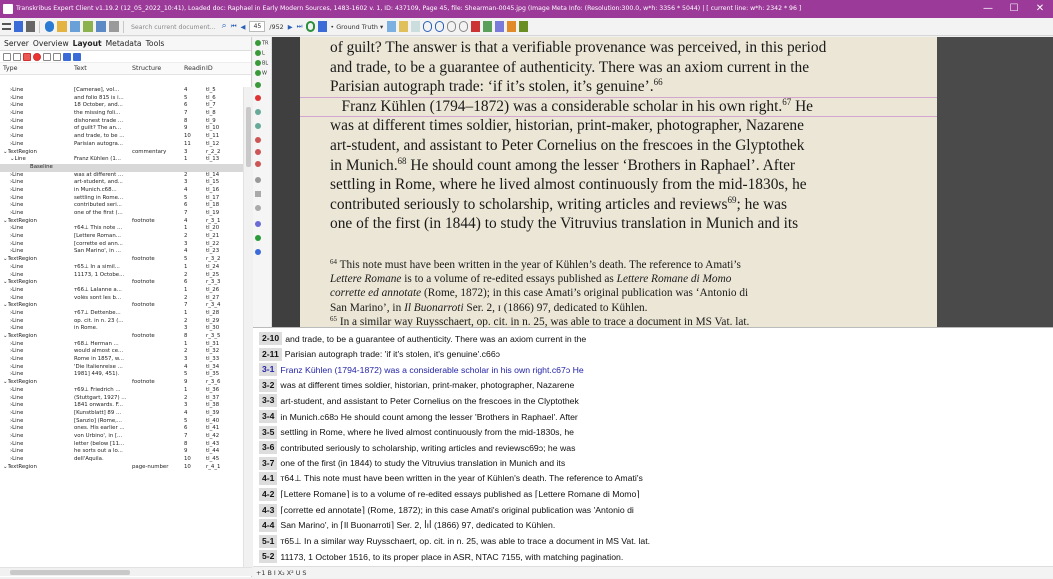 This screenshot has width=1053, height=579. What do you see at coordinates (1040, 9) in the screenshot?
I see `close-icon: ✕` at bounding box center [1040, 9].